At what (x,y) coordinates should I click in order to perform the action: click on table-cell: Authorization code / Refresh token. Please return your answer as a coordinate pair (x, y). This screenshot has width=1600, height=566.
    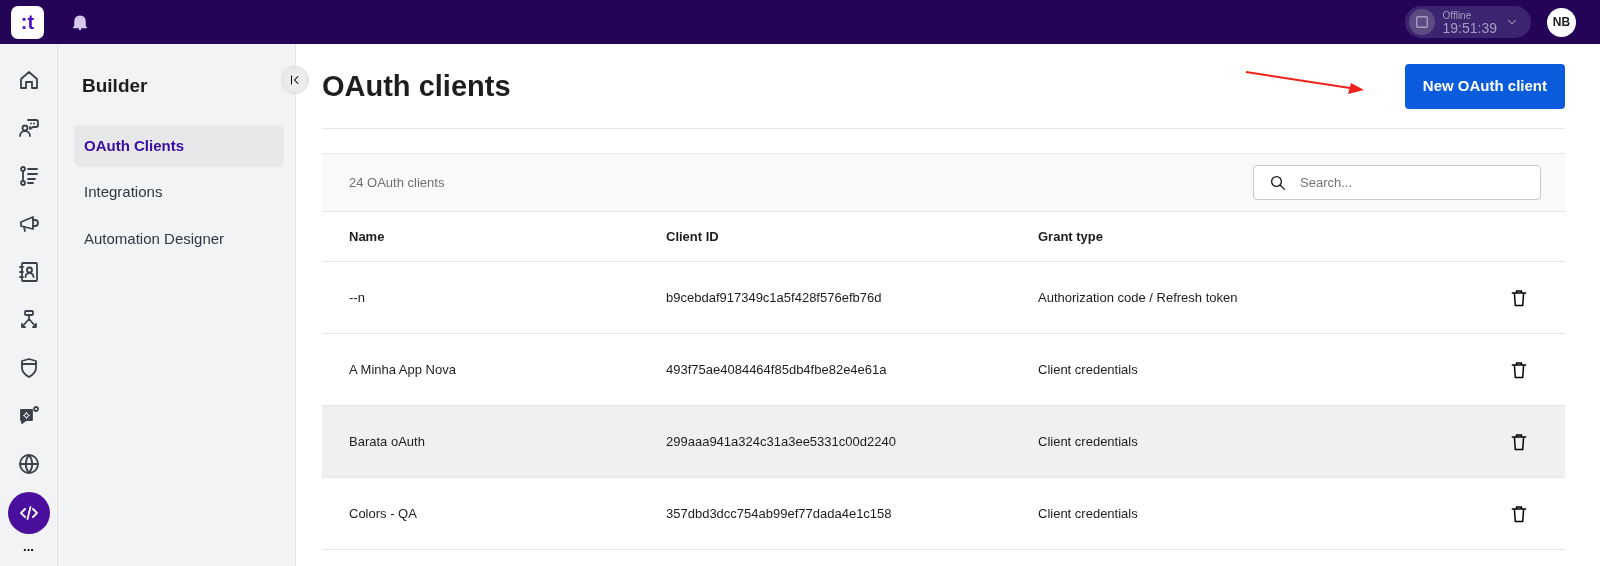
    Looking at the image, I should click on (1138, 297).